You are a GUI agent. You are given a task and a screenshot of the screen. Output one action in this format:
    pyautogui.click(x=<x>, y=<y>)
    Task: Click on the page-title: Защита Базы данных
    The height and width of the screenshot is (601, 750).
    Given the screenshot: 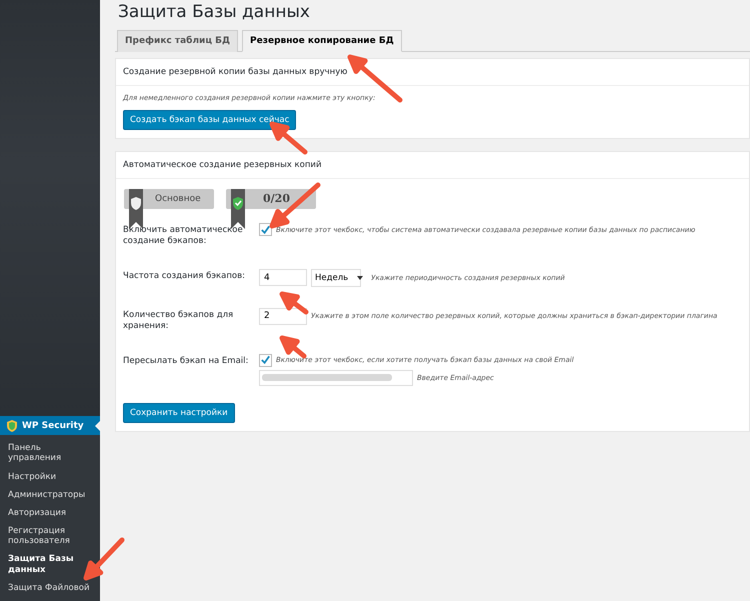 What is the action you would take?
    pyautogui.click(x=214, y=12)
    